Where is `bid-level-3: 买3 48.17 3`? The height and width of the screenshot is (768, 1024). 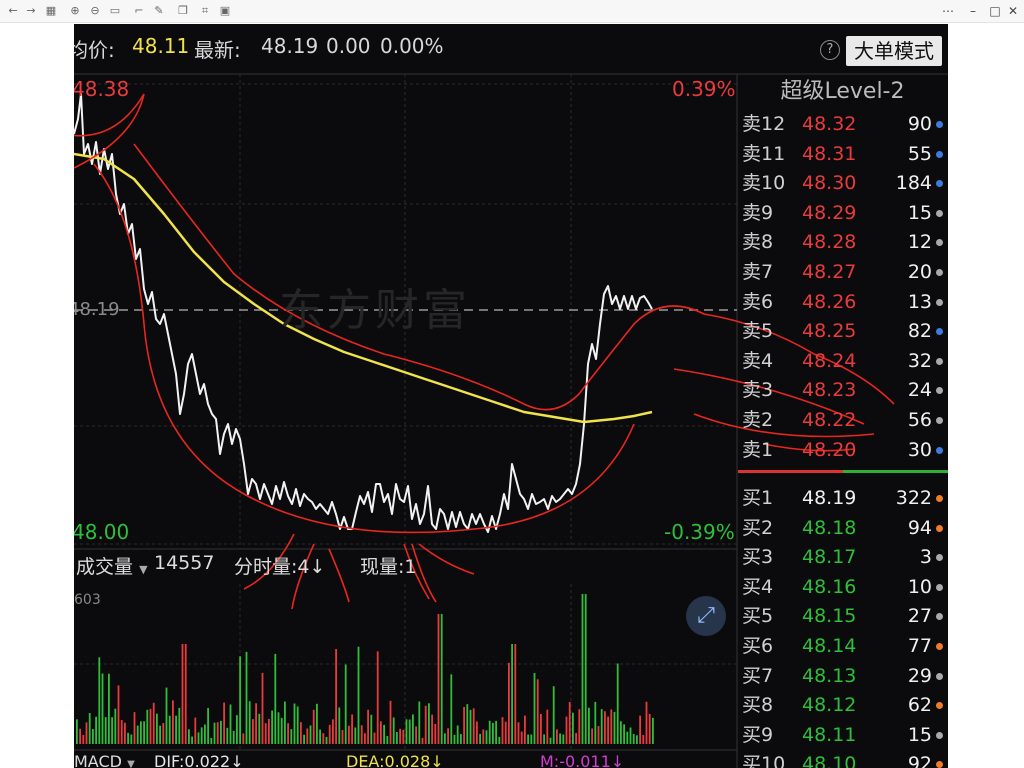
bid-level-3: 买3 48.17 3 is located at coordinates (843, 557).